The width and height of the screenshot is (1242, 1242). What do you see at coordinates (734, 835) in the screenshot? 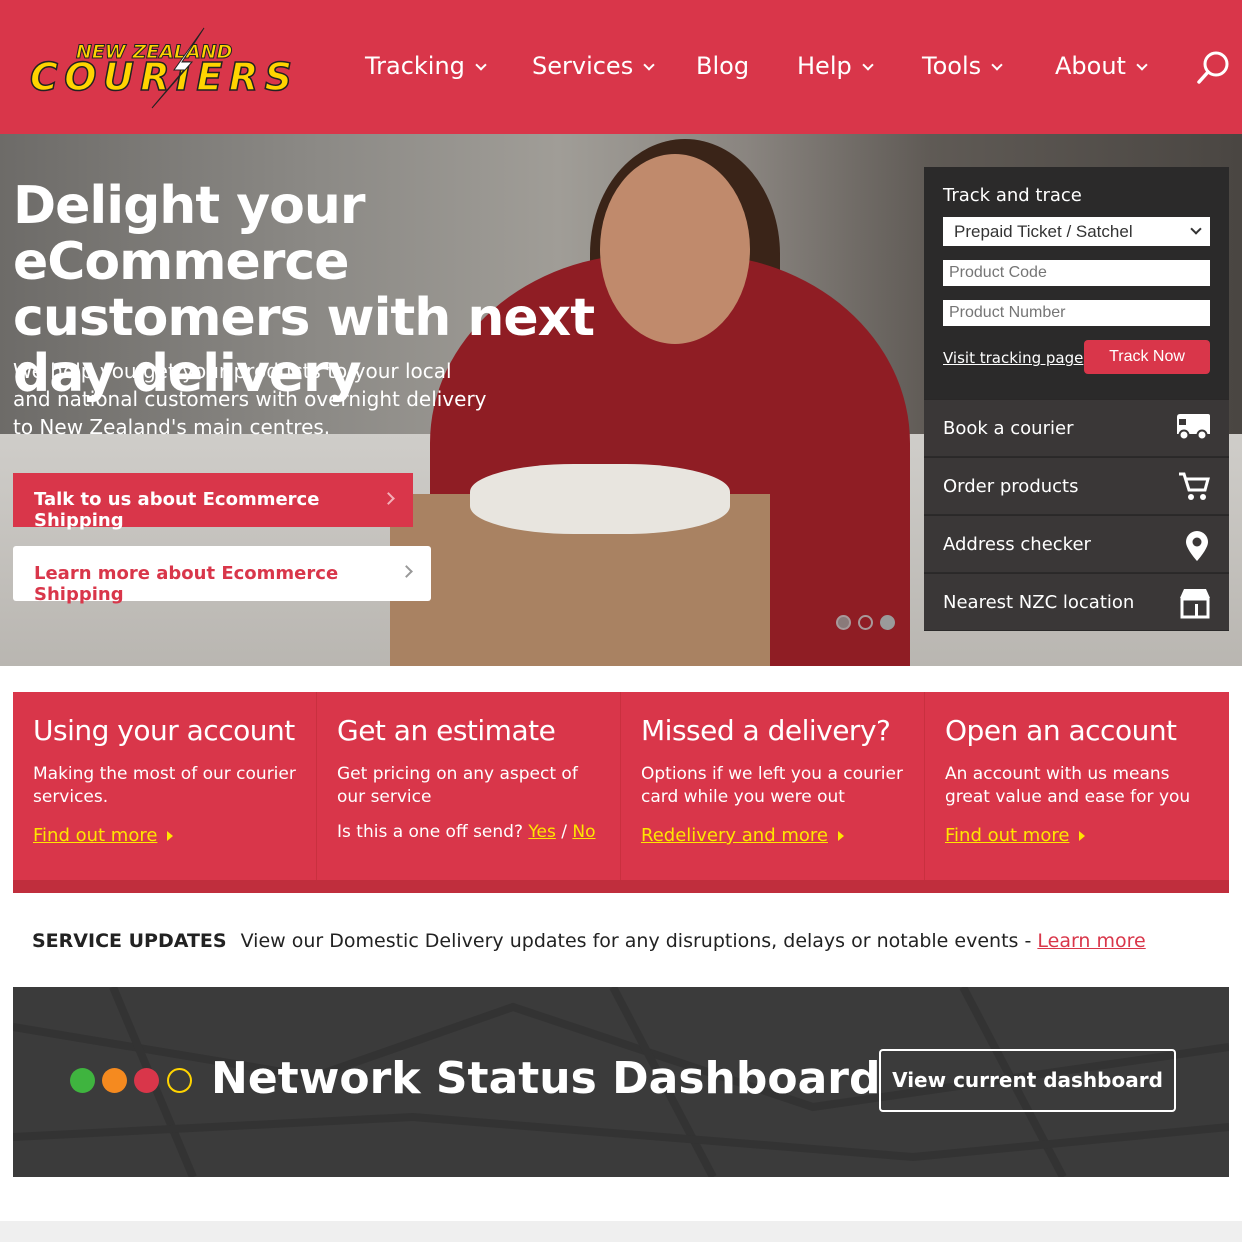
I see `link-label: Redelivery and more` at bounding box center [734, 835].